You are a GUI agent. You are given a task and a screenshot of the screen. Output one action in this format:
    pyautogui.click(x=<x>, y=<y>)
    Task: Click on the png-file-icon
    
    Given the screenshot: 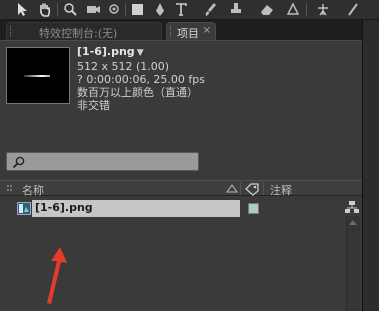 What is the action you would take?
    pyautogui.click(x=24, y=208)
    